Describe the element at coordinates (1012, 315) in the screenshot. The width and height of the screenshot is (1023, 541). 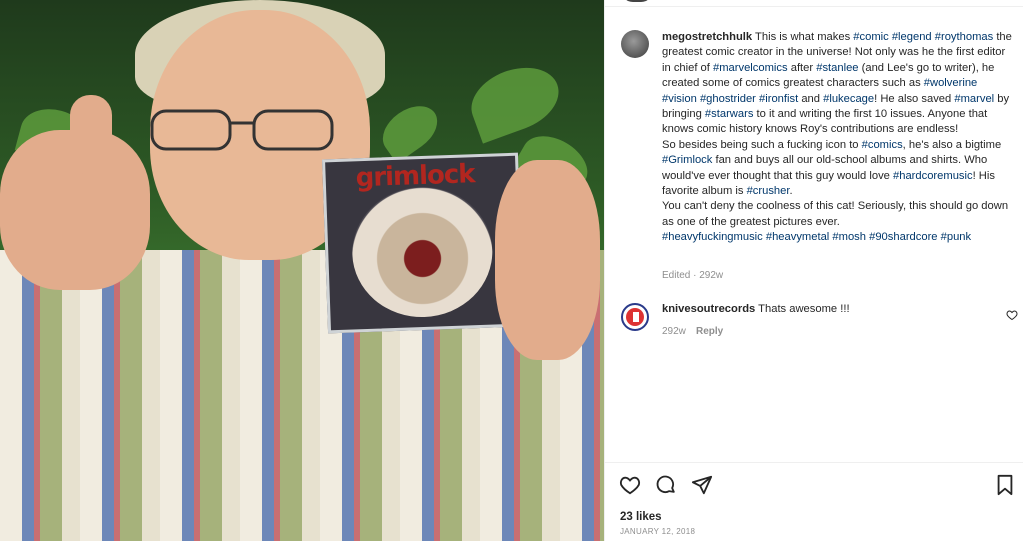
I see `comment-like-heart-icon` at that location.